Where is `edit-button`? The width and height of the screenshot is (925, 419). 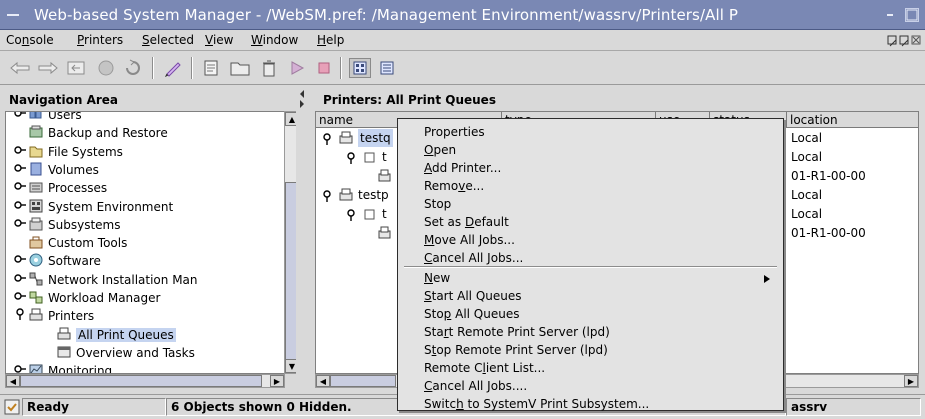
edit-button is located at coordinates (174, 68).